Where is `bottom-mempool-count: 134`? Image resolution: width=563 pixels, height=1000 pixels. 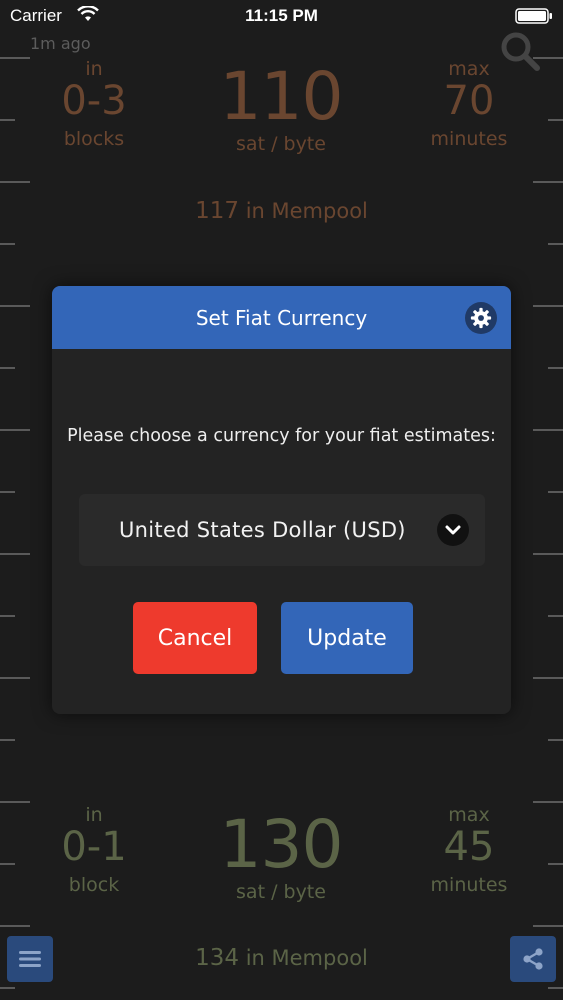
bottom-mempool-count: 134 is located at coordinates (217, 958).